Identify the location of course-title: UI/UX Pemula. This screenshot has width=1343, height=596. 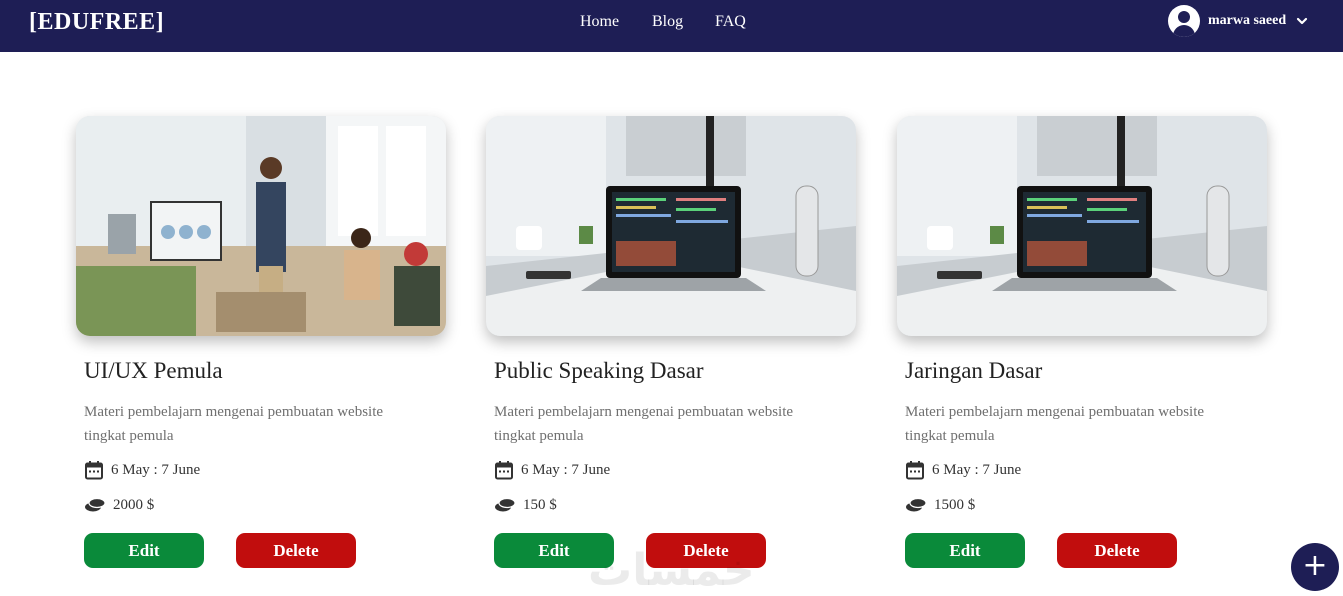
(153, 370).